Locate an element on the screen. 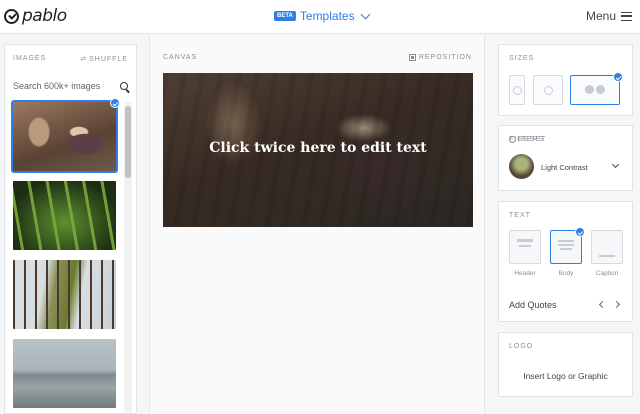 The image size is (640, 414). templates-dropdown: BETA Templates is located at coordinates (322, 16).